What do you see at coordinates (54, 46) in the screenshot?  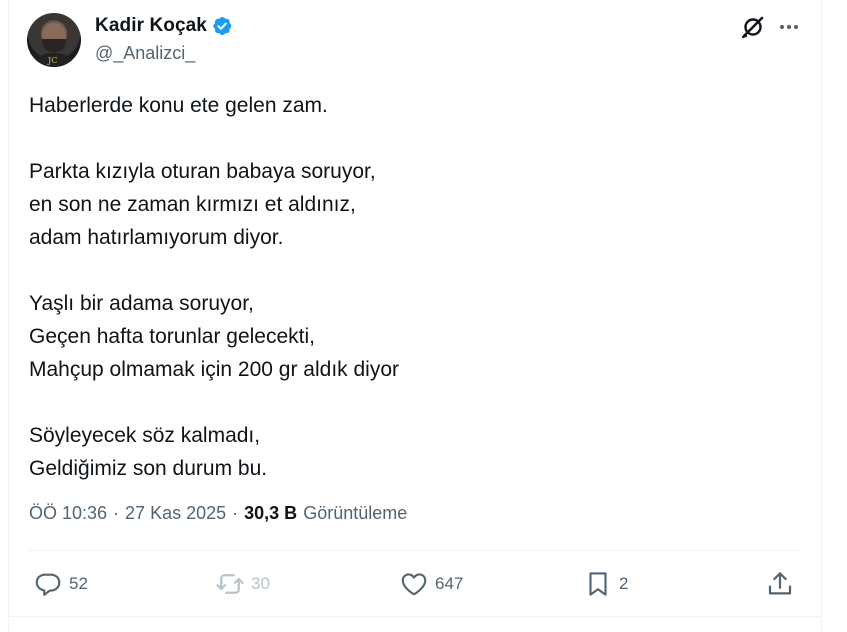 I see `avatar-beard` at bounding box center [54, 46].